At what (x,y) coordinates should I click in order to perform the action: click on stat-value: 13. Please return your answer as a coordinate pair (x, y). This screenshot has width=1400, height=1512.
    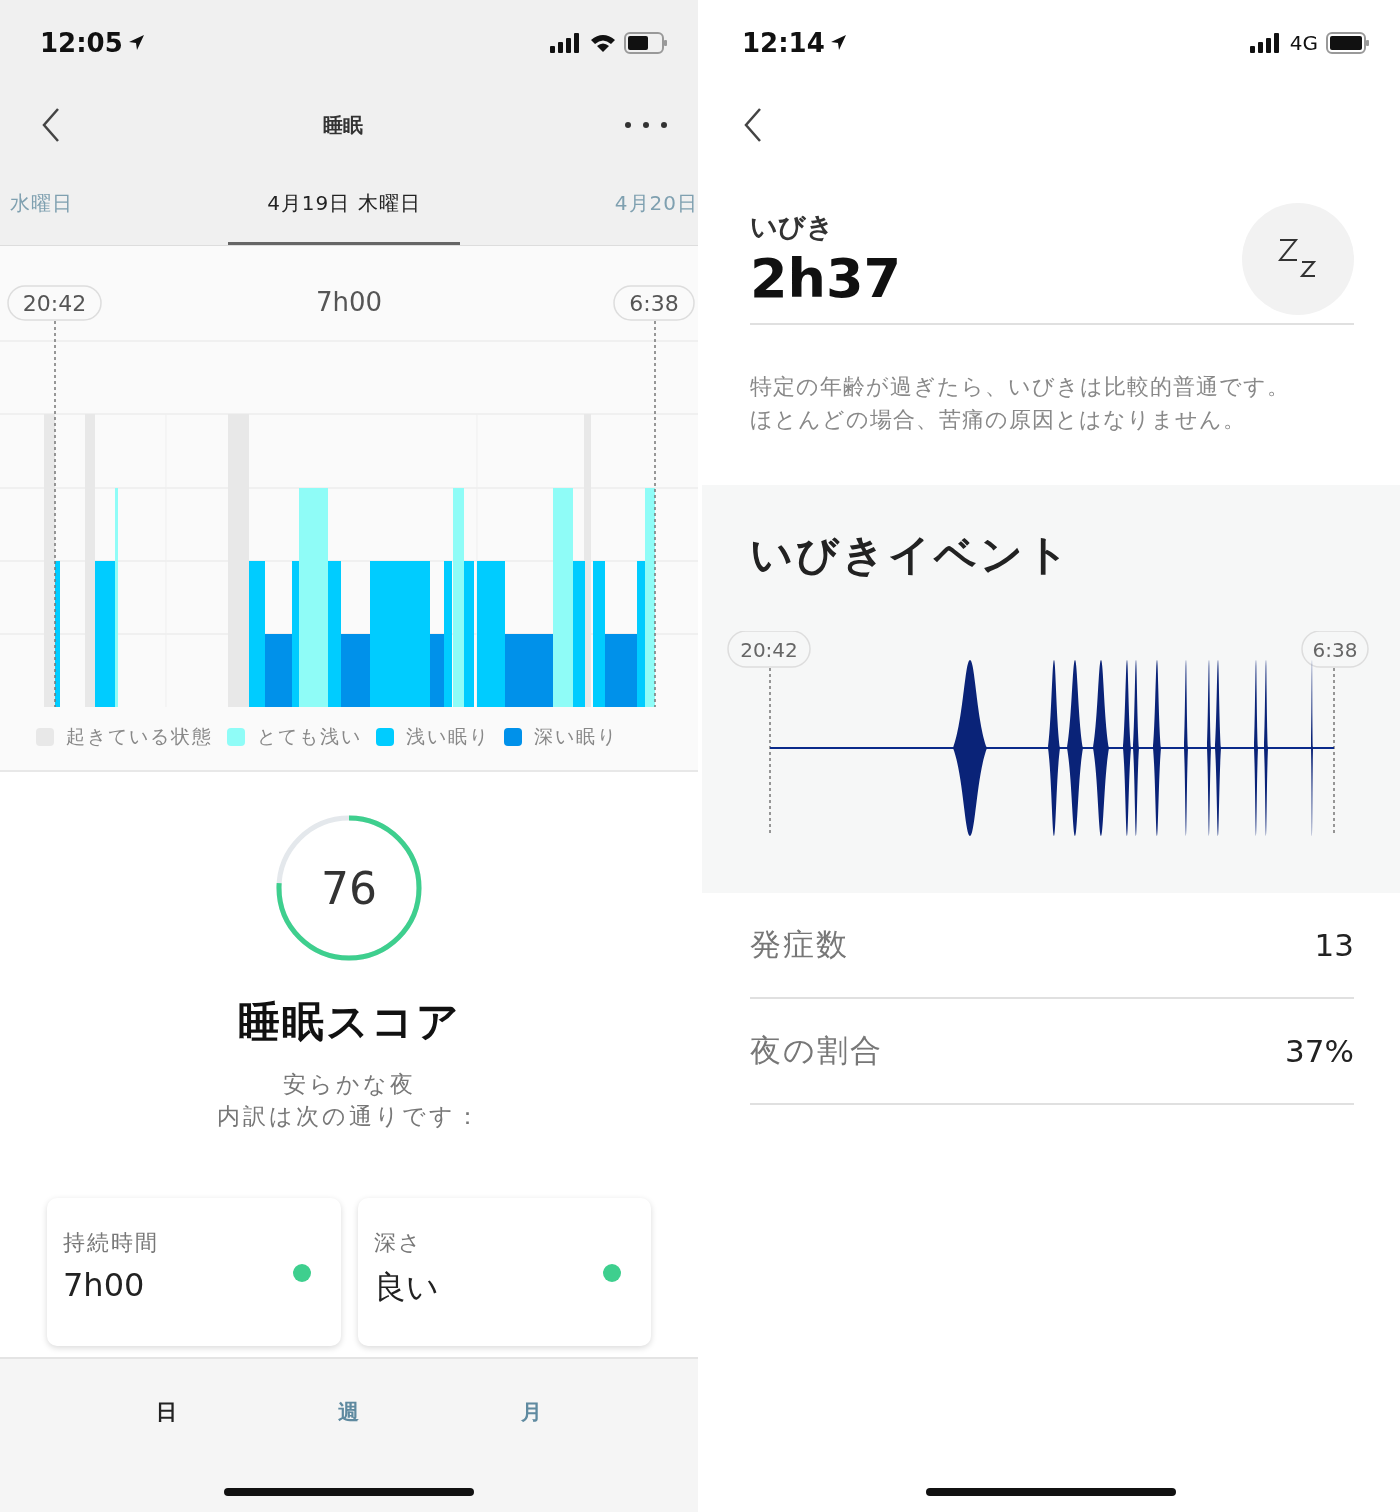
    Looking at the image, I should click on (1334, 945).